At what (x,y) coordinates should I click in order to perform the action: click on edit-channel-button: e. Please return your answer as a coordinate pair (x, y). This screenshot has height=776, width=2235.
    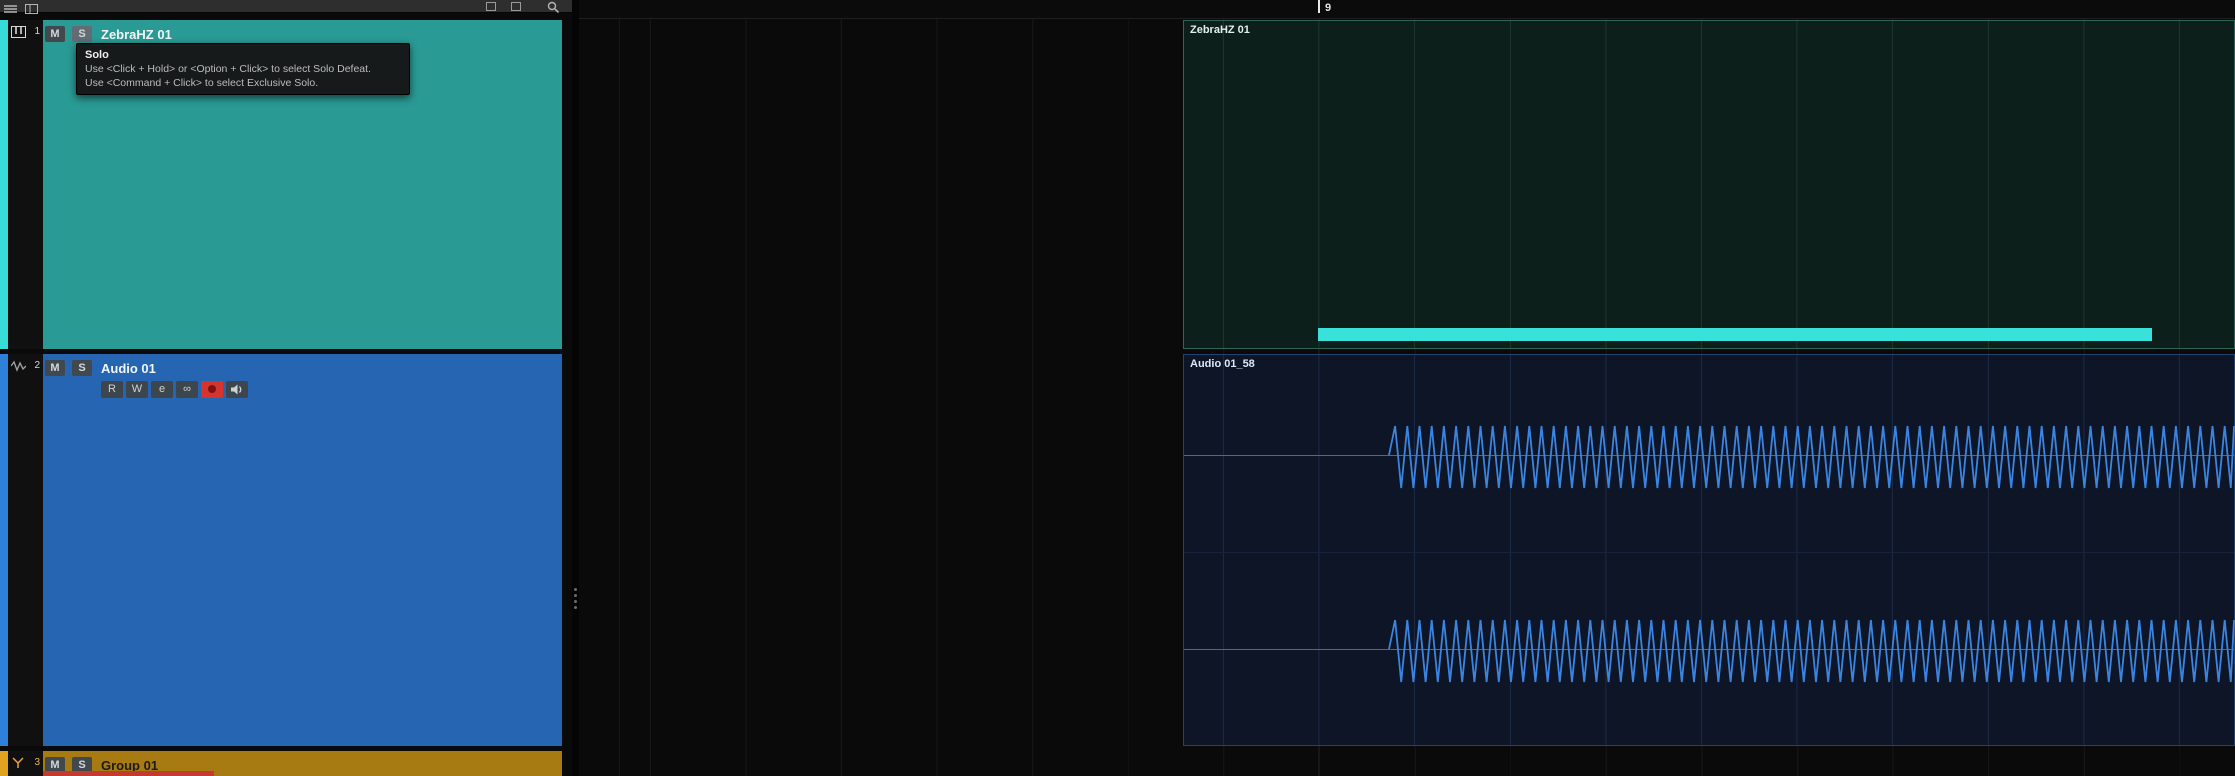
    Looking at the image, I should click on (162, 389).